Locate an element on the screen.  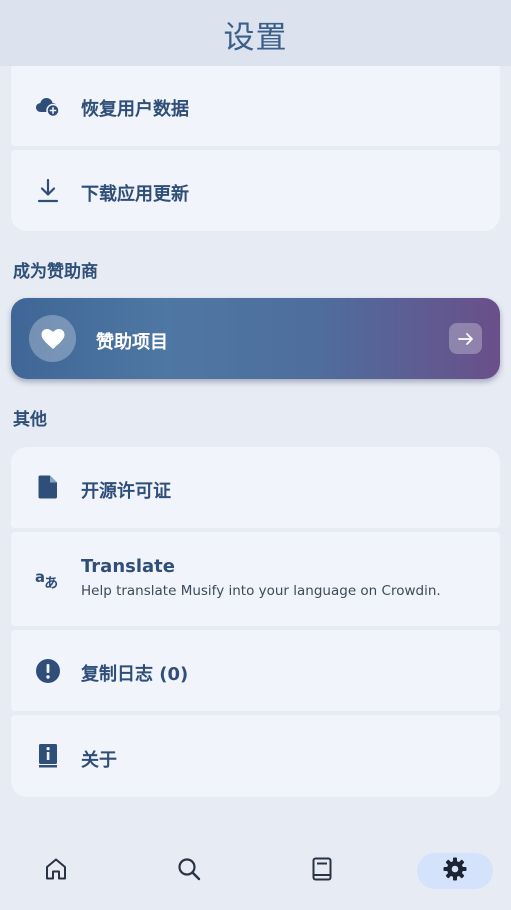
home-icon is located at coordinates (56, 871).